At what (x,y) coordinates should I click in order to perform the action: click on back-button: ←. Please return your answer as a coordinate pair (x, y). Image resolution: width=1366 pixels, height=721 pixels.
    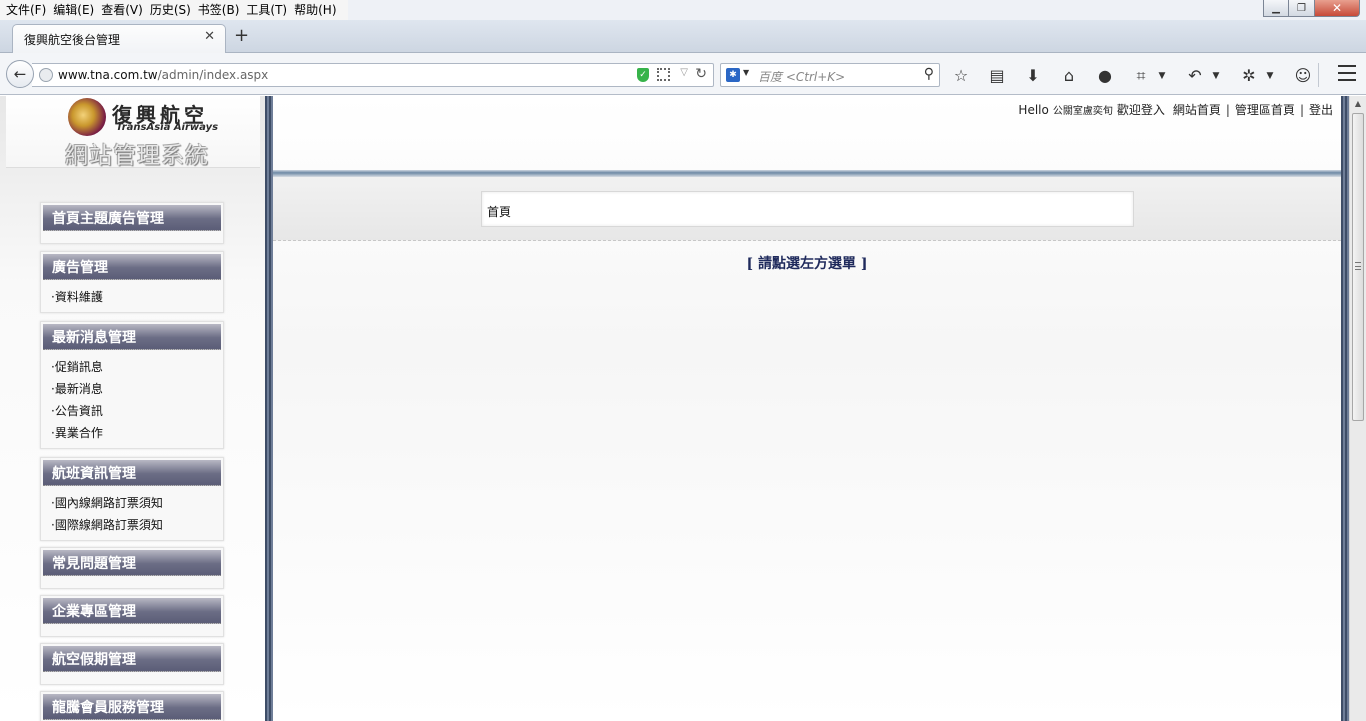
    Looking at the image, I should click on (20, 74).